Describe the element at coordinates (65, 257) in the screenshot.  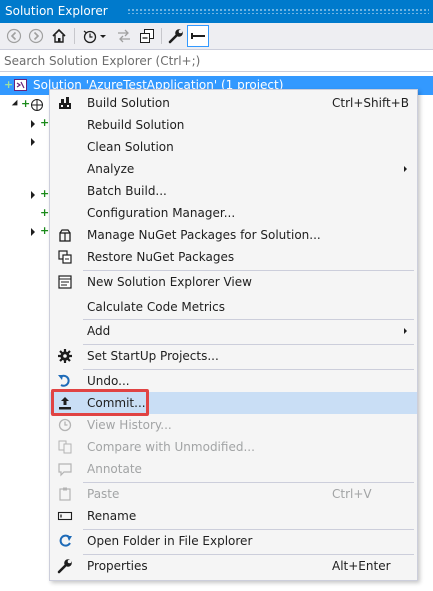
I see `restore-packages-icon` at that location.